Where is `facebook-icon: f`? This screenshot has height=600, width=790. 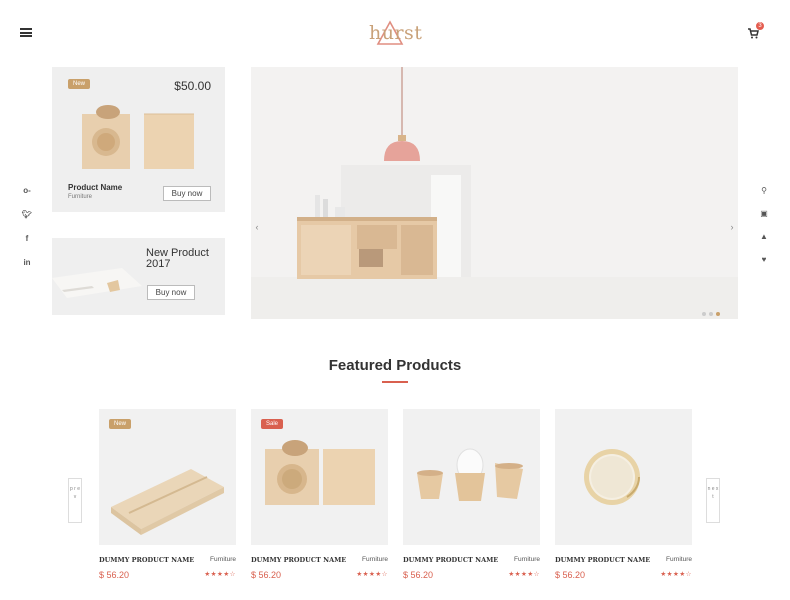
facebook-icon: f is located at coordinates (27, 246).